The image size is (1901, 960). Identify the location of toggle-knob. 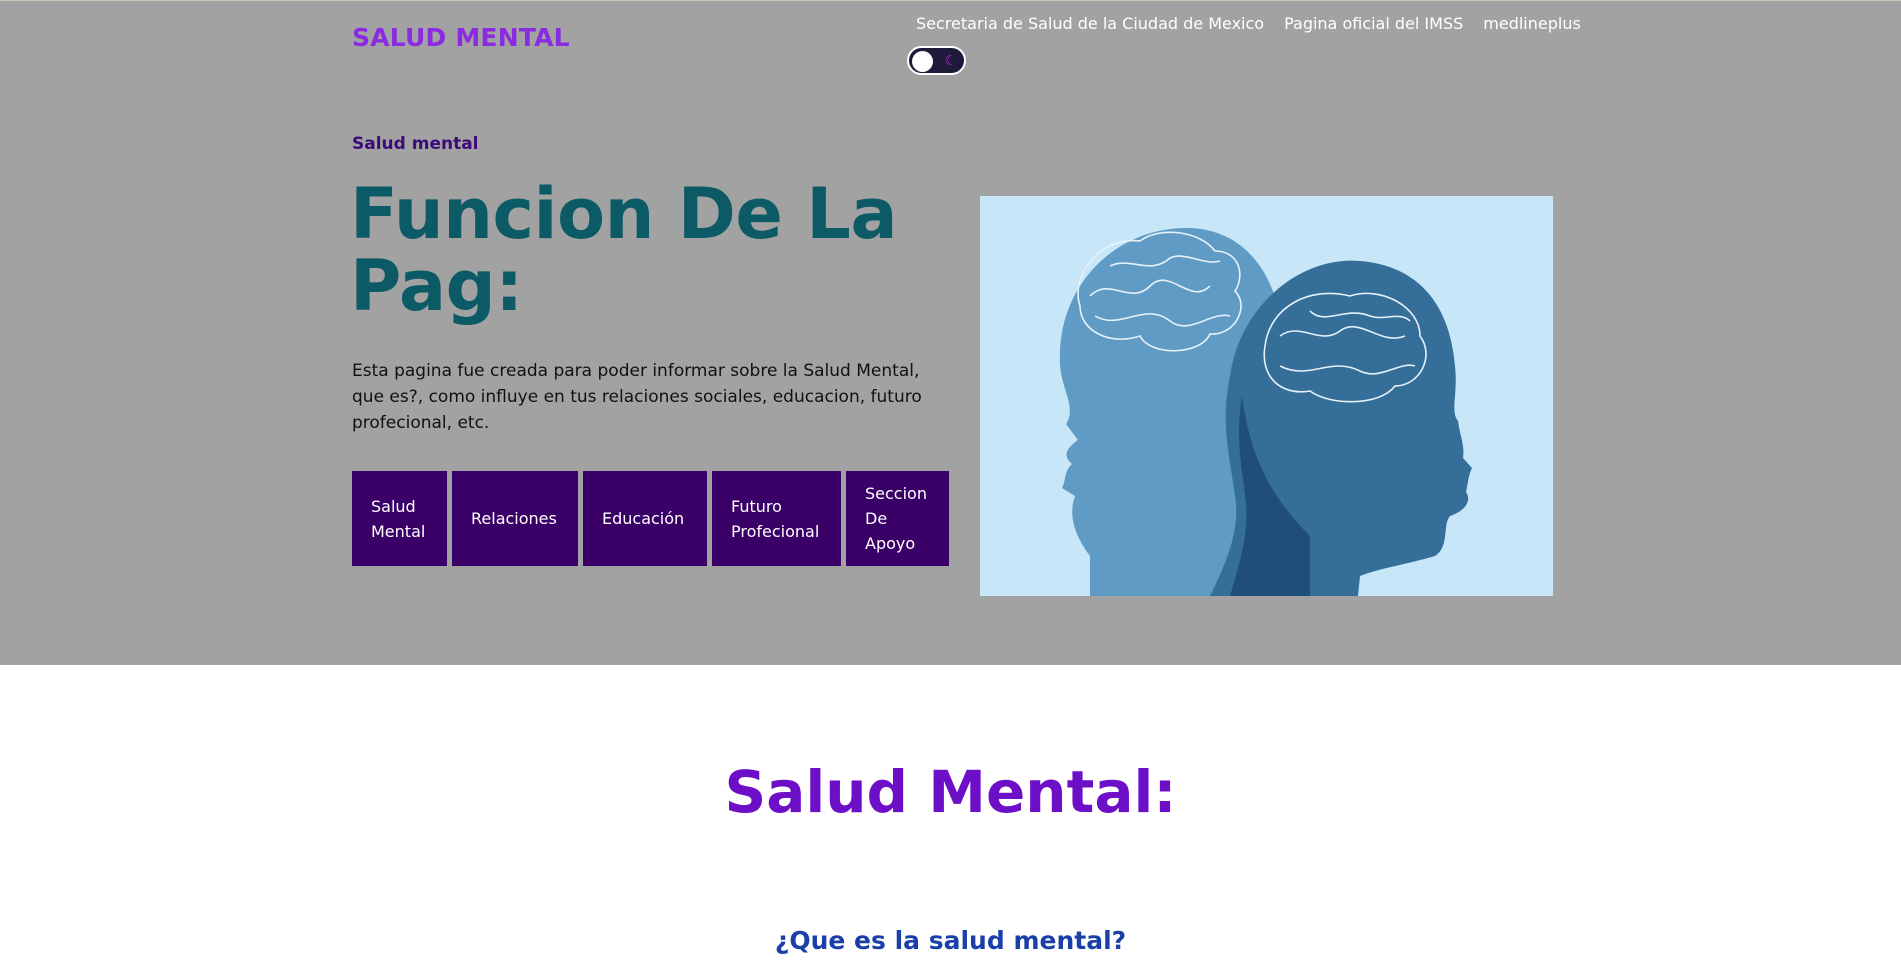
(922, 61).